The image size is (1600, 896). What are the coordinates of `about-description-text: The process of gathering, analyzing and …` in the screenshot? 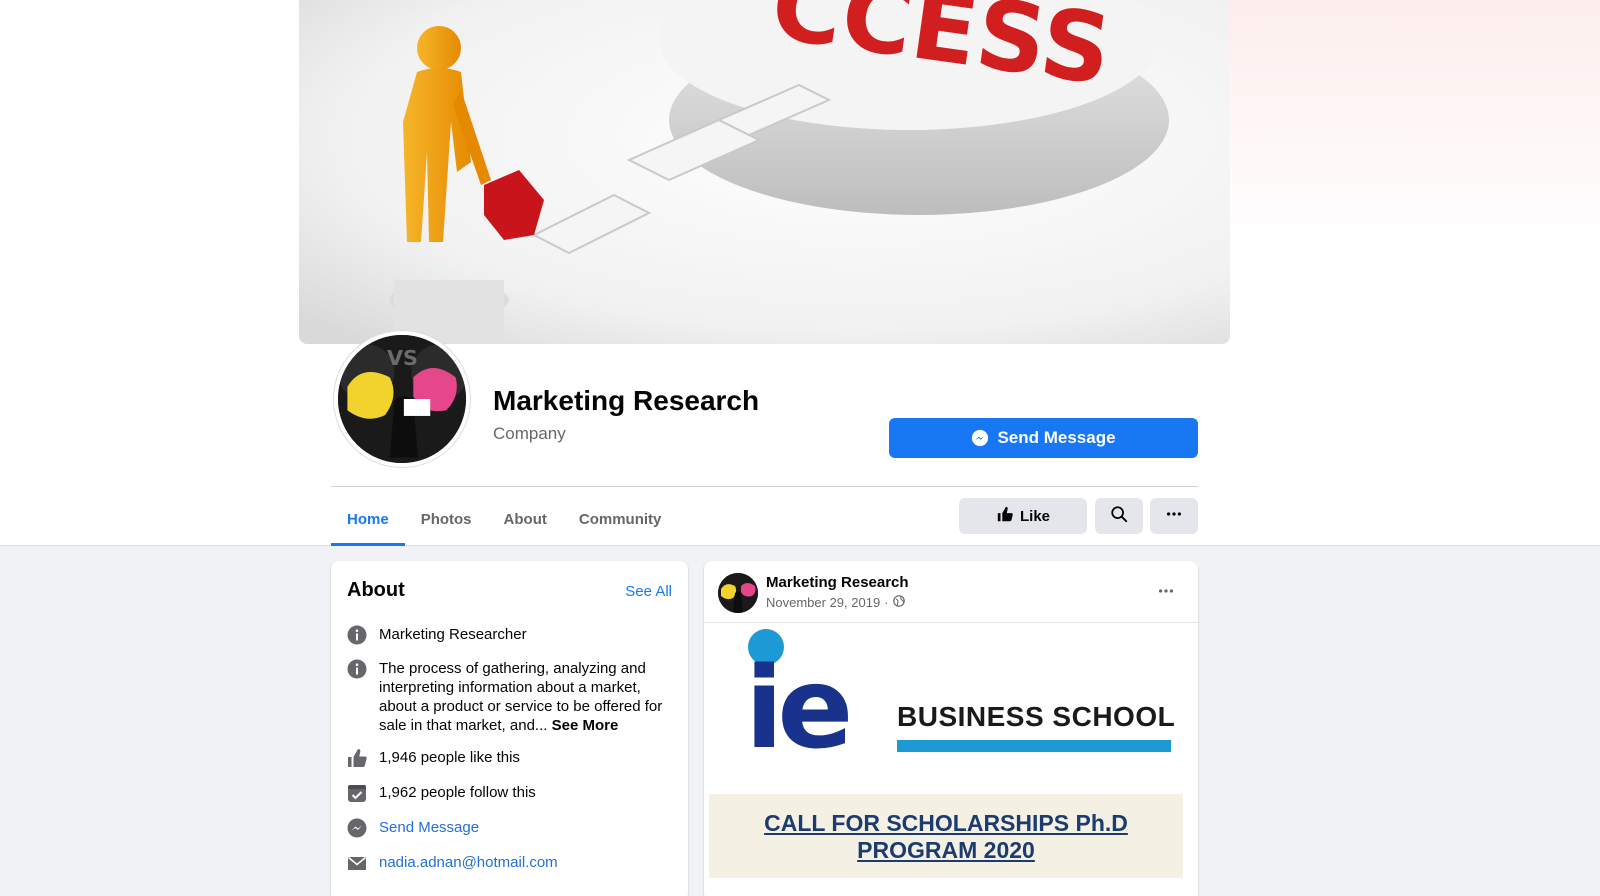 It's located at (521, 697).